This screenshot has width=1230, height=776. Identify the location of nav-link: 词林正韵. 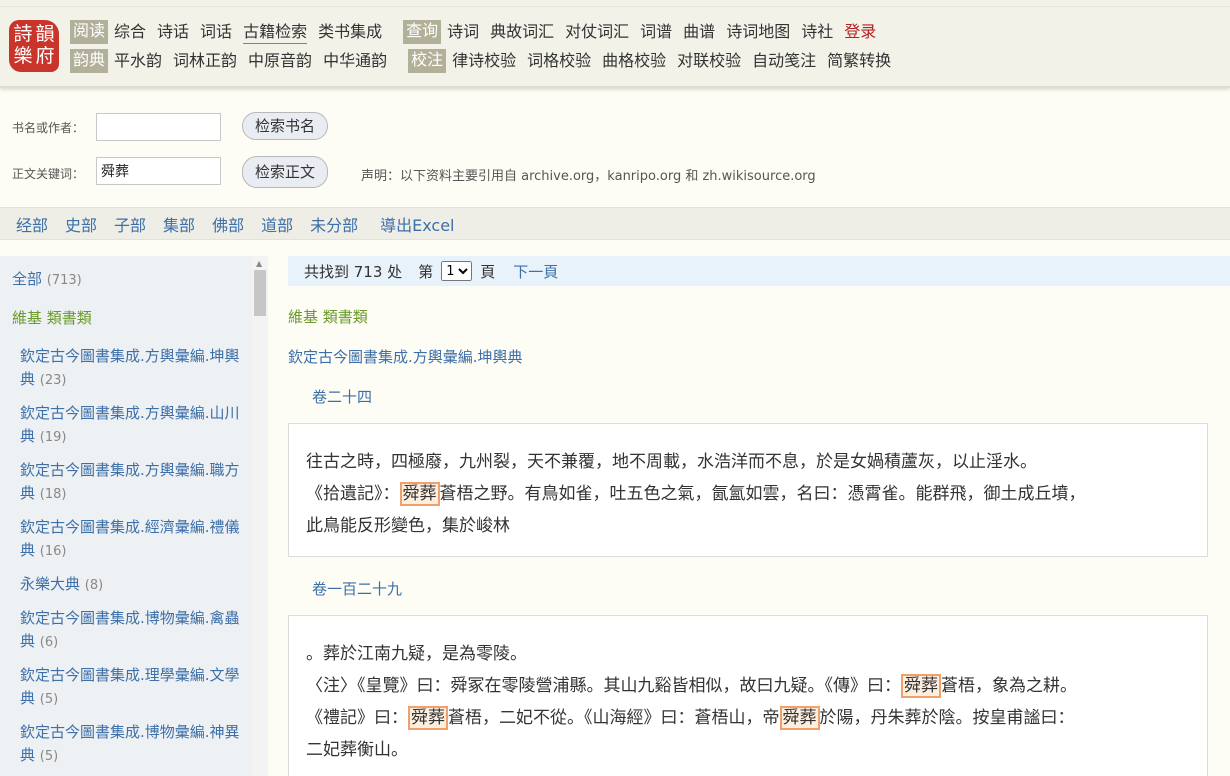
(205, 61).